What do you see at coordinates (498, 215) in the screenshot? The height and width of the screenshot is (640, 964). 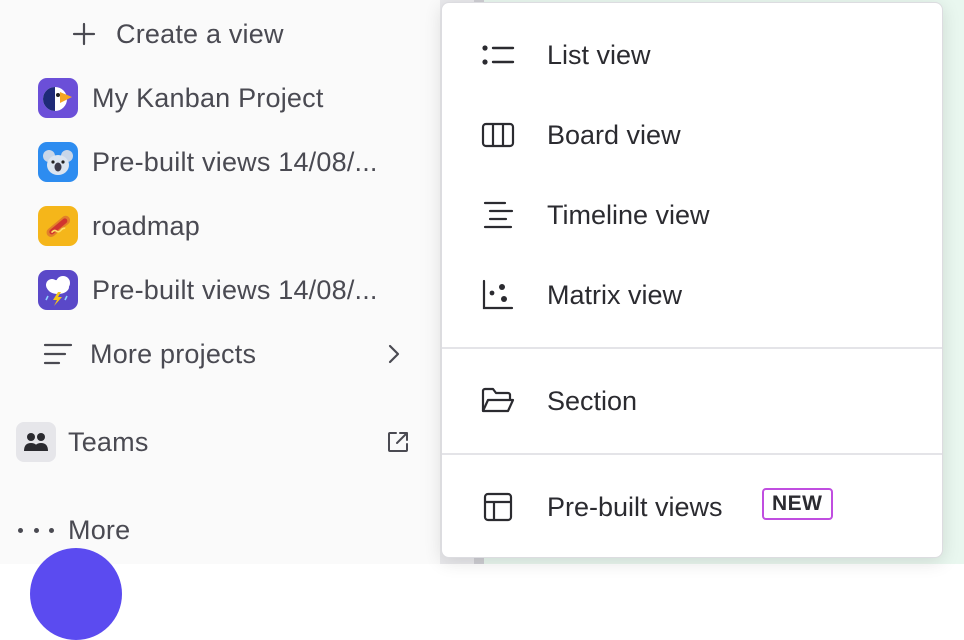 I see `timeline-icon` at bounding box center [498, 215].